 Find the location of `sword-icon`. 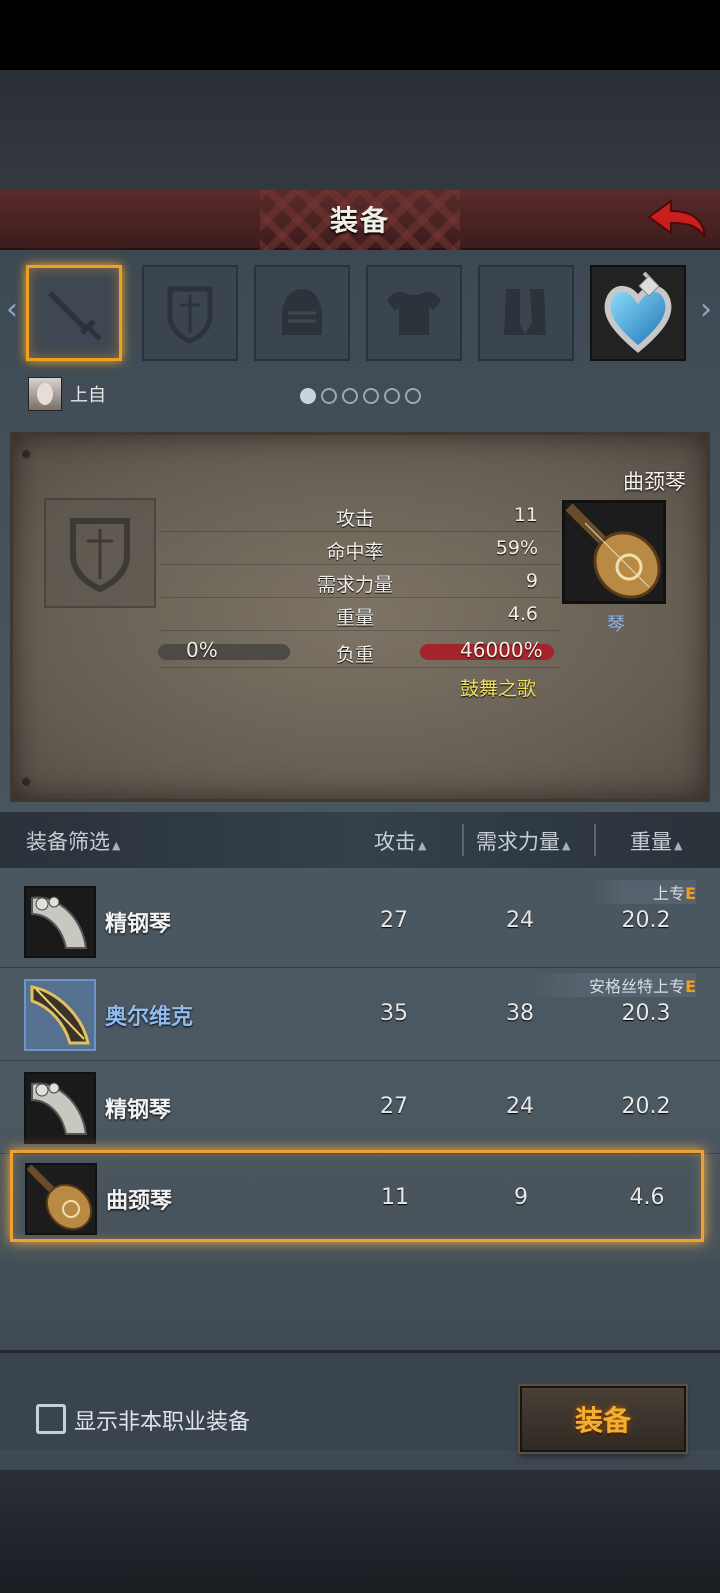

sword-icon is located at coordinates (75, 316).